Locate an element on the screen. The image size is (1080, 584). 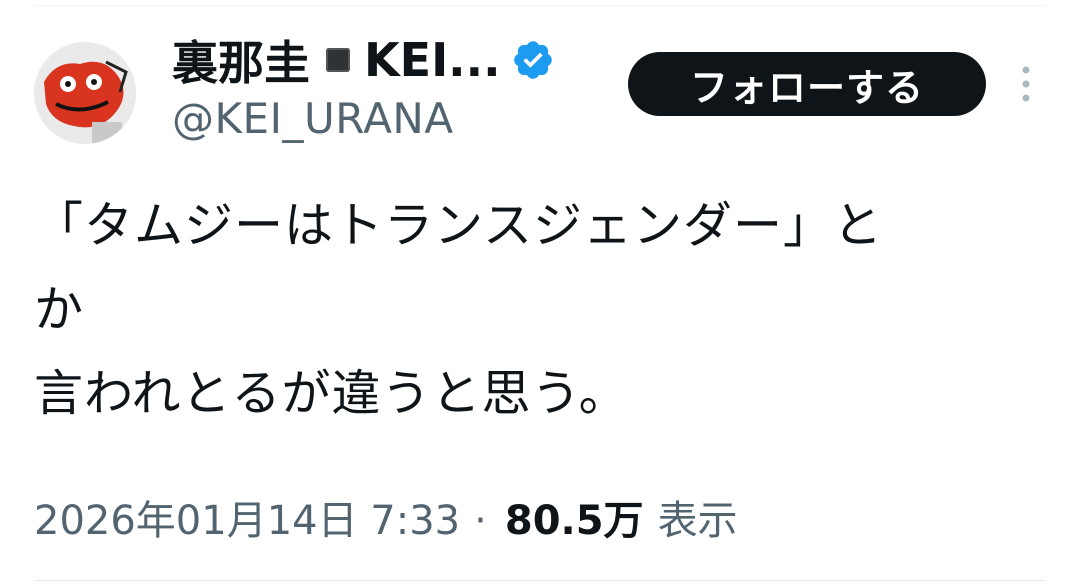
top-divider is located at coordinates (540, 5).